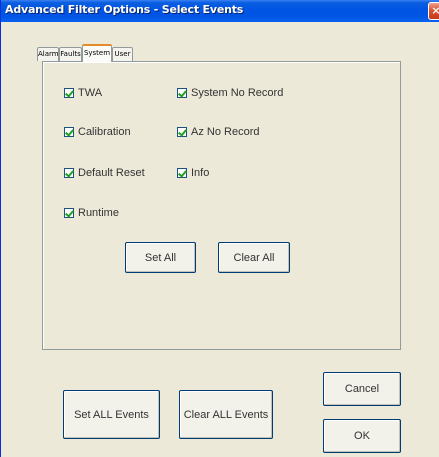 The image size is (439, 457). Describe the element at coordinates (98, 213) in the screenshot. I see `checkbox-label: Runtime` at that location.